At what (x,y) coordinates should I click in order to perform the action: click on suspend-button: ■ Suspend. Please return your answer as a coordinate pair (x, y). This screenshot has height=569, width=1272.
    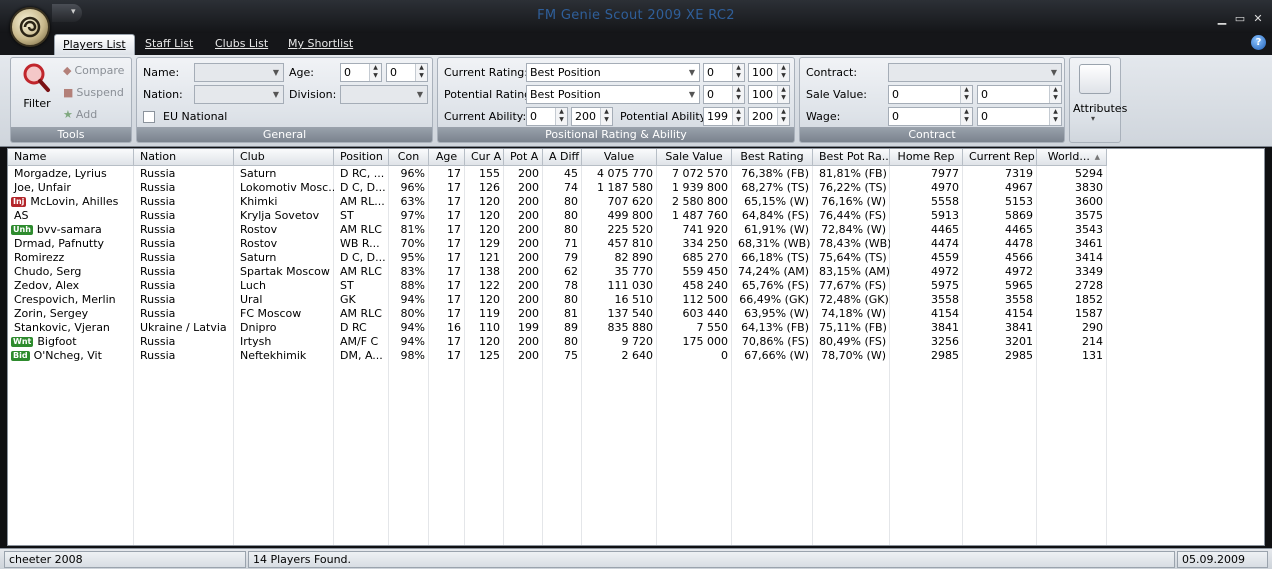
    Looking at the image, I should click on (93, 92).